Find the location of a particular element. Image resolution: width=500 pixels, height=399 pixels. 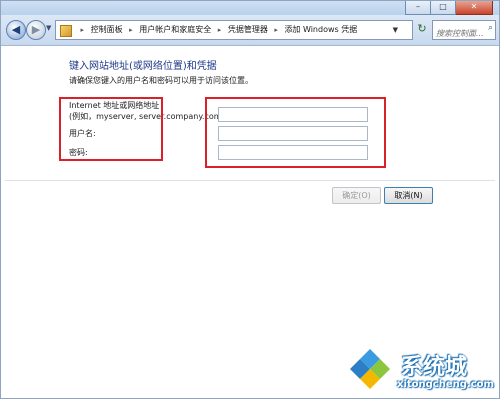

caption-buttons: – □ ✕ is located at coordinates (449, 8).